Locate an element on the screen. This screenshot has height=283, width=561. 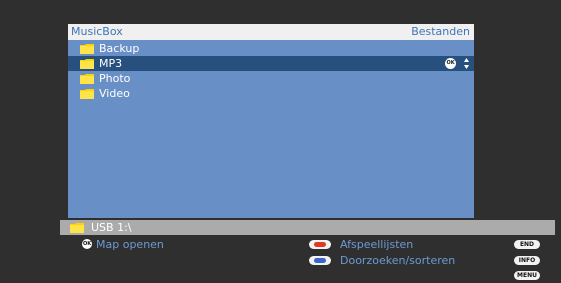
app-title: MusicBox is located at coordinates (97, 31).